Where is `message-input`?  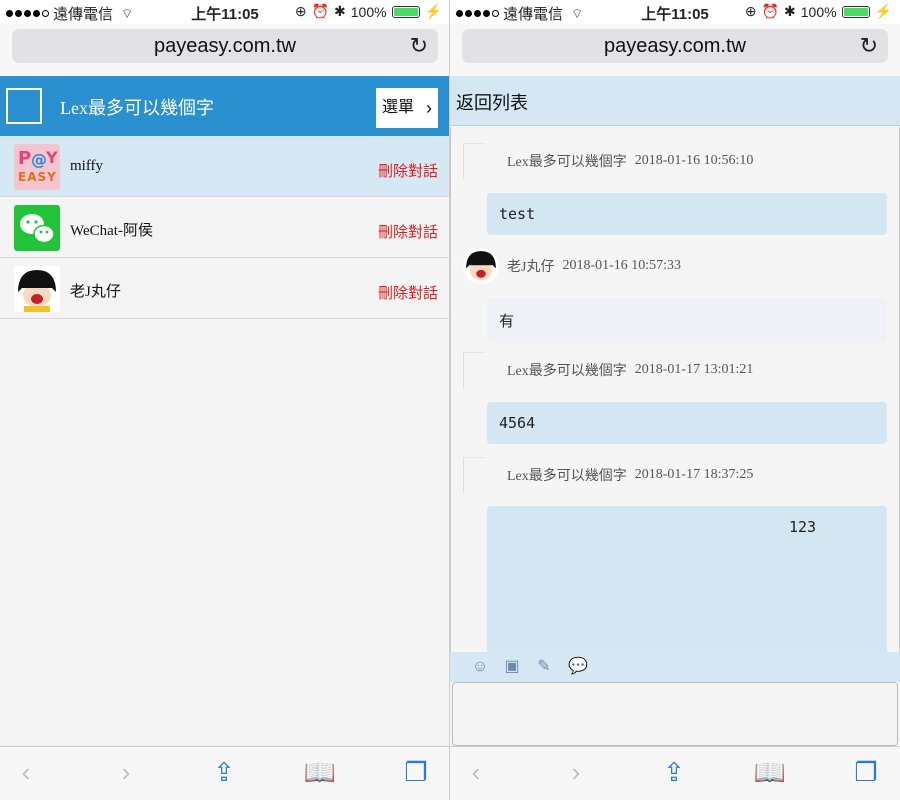 message-input is located at coordinates (675, 714).